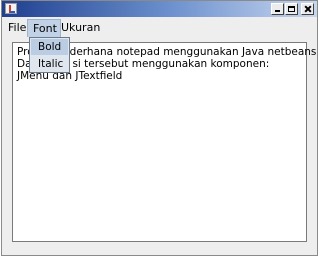  What do you see at coordinates (159, 9) in the screenshot?
I see `title-bar` at bounding box center [159, 9].